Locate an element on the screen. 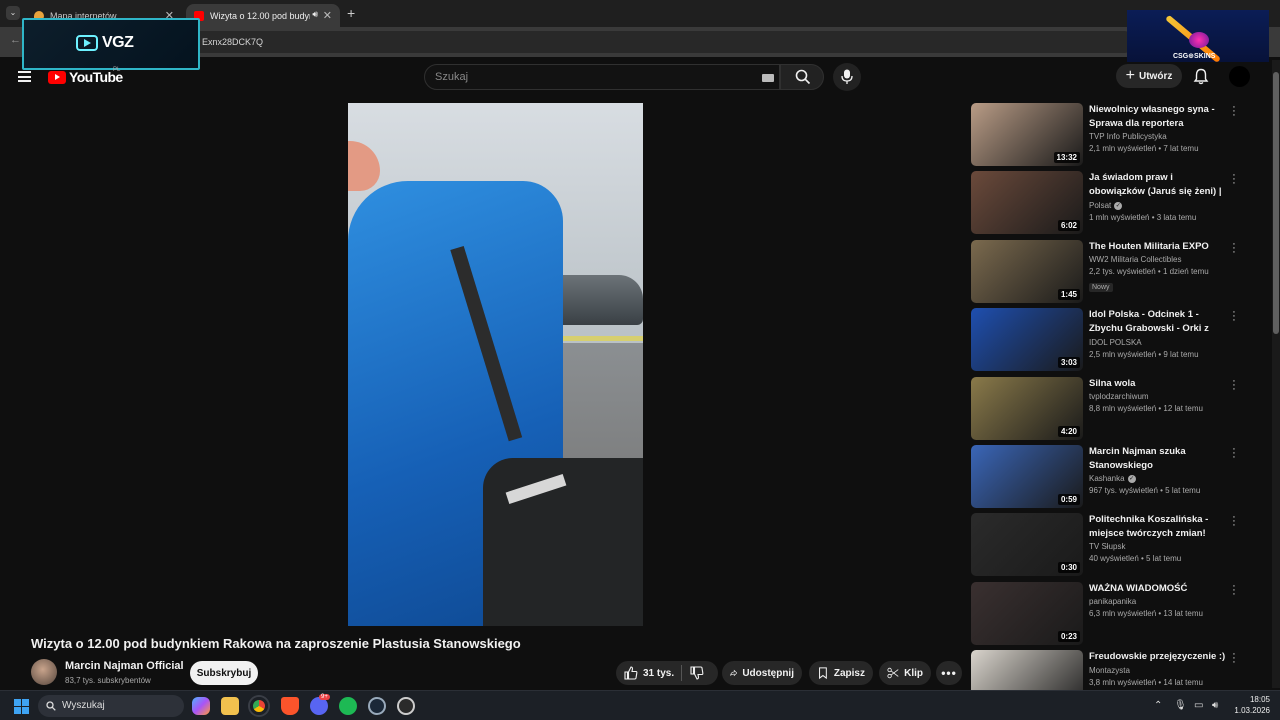  menu-icon is located at coordinates (24, 76).